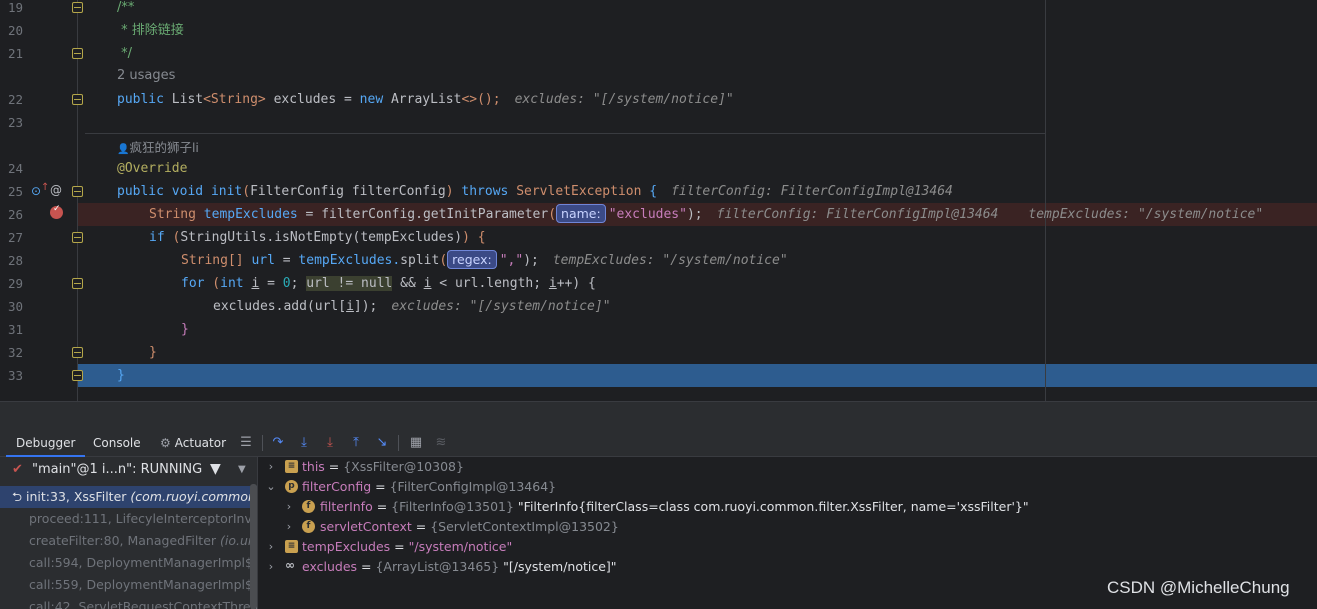 This screenshot has width=1317, height=609. I want to click on variable-row-tempexcludes: › ≡ tempExcludes = "/system/notice", so click(788, 547).